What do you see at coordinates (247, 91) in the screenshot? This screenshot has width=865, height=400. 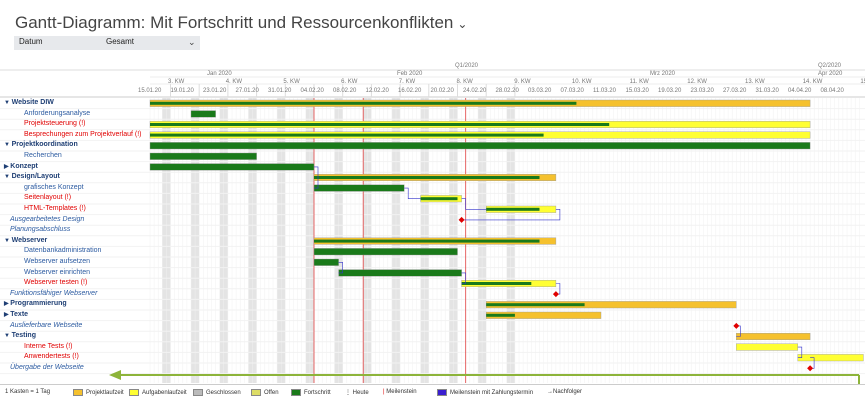 I see `date-label: 27.01.20` at bounding box center [247, 91].